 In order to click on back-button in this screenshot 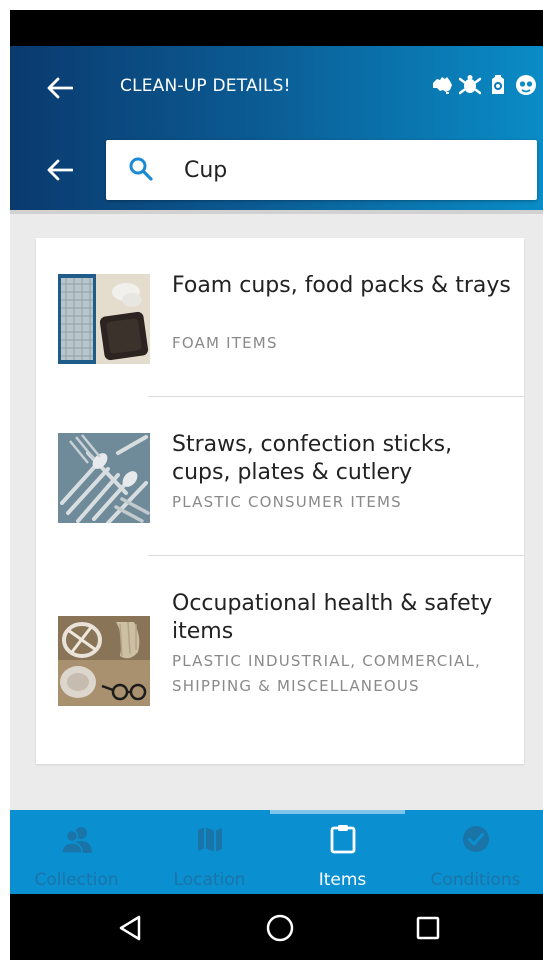, I will do `click(60, 88)`.